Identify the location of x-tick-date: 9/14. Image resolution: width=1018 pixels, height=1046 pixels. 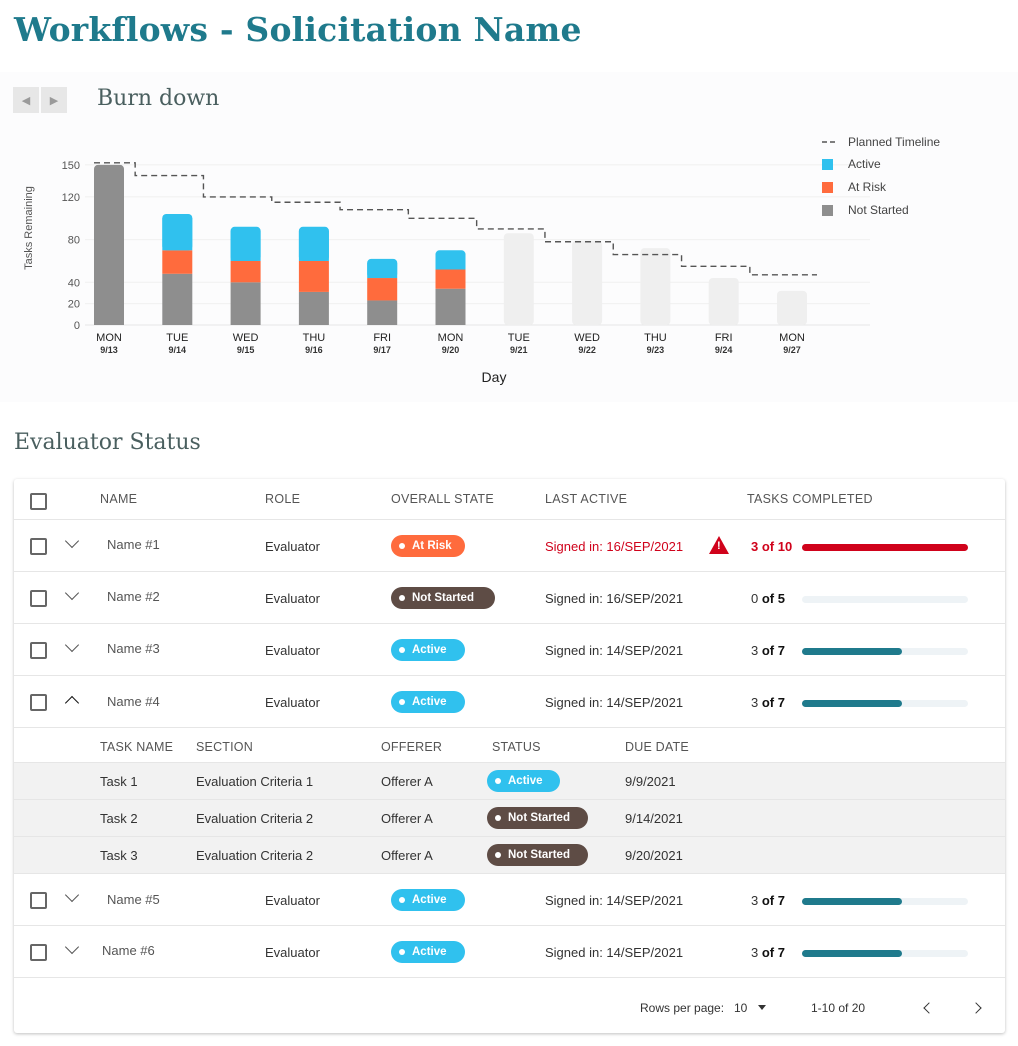
(178, 350).